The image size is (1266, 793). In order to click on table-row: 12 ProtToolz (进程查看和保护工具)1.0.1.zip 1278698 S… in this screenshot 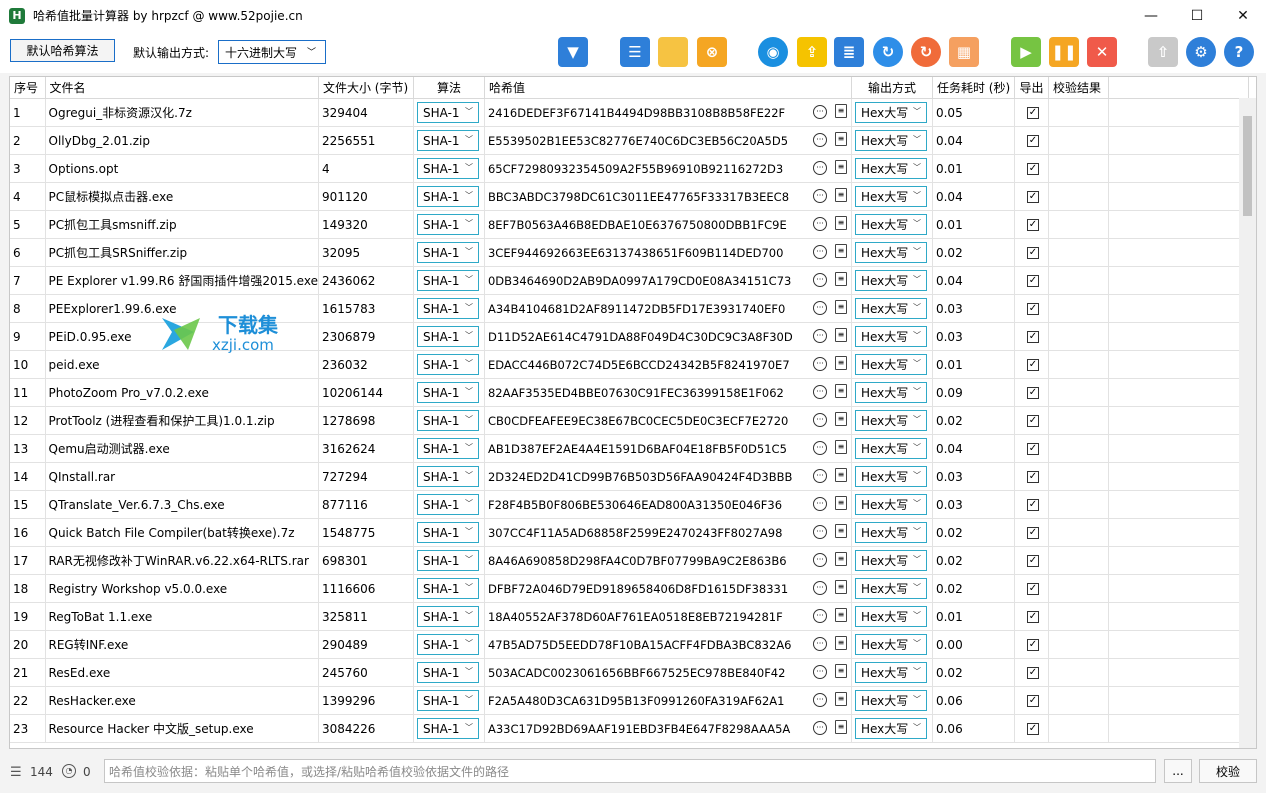, I will do `click(629, 420)`.